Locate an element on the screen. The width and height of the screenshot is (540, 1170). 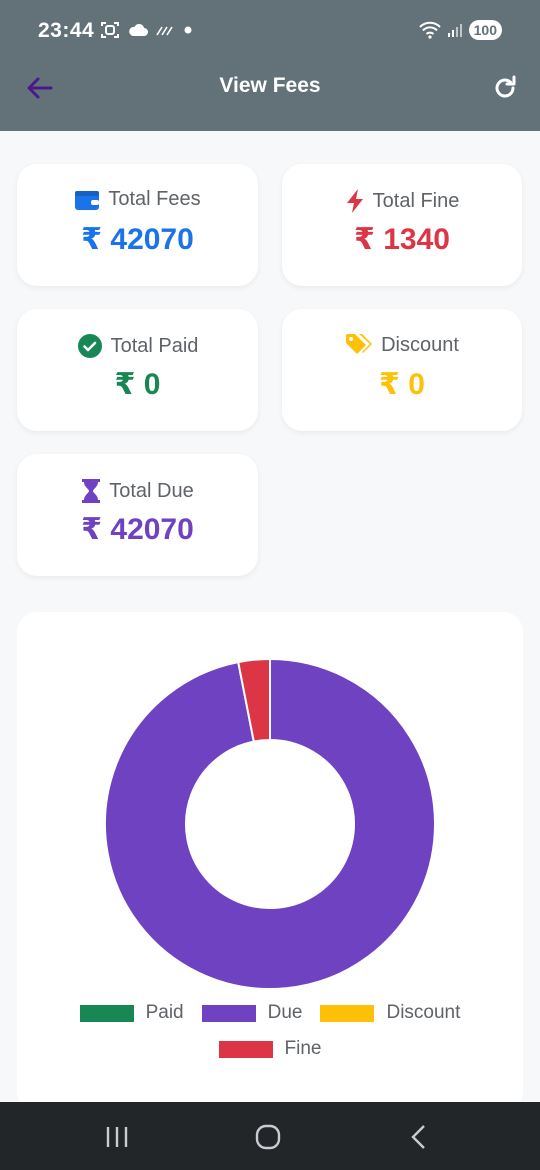
refresh-icon is located at coordinates (505, 86).